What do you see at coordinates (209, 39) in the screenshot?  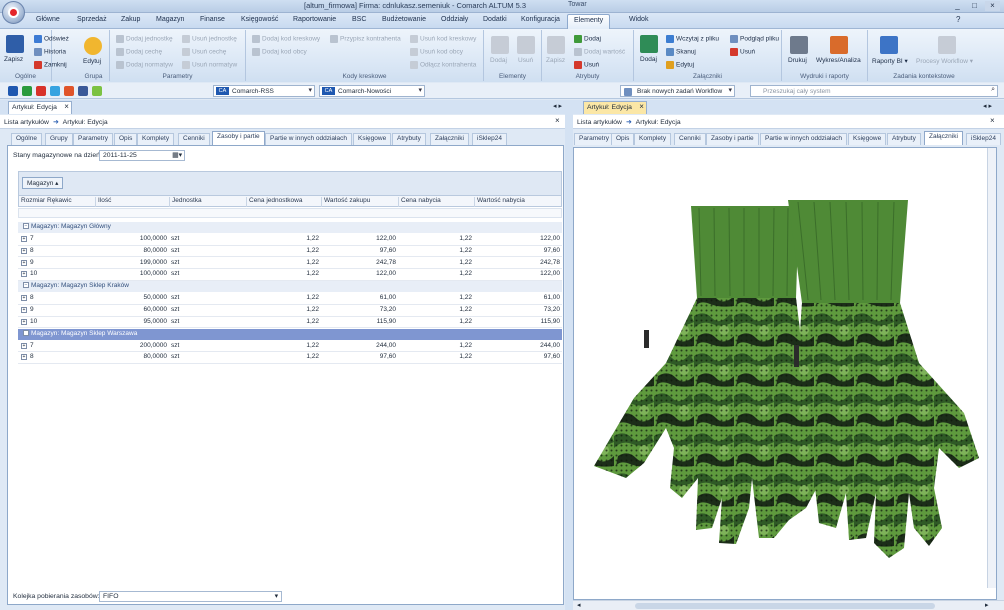 I see `remove-unit-button: Usuń jednostkę` at bounding box center [209, 39].